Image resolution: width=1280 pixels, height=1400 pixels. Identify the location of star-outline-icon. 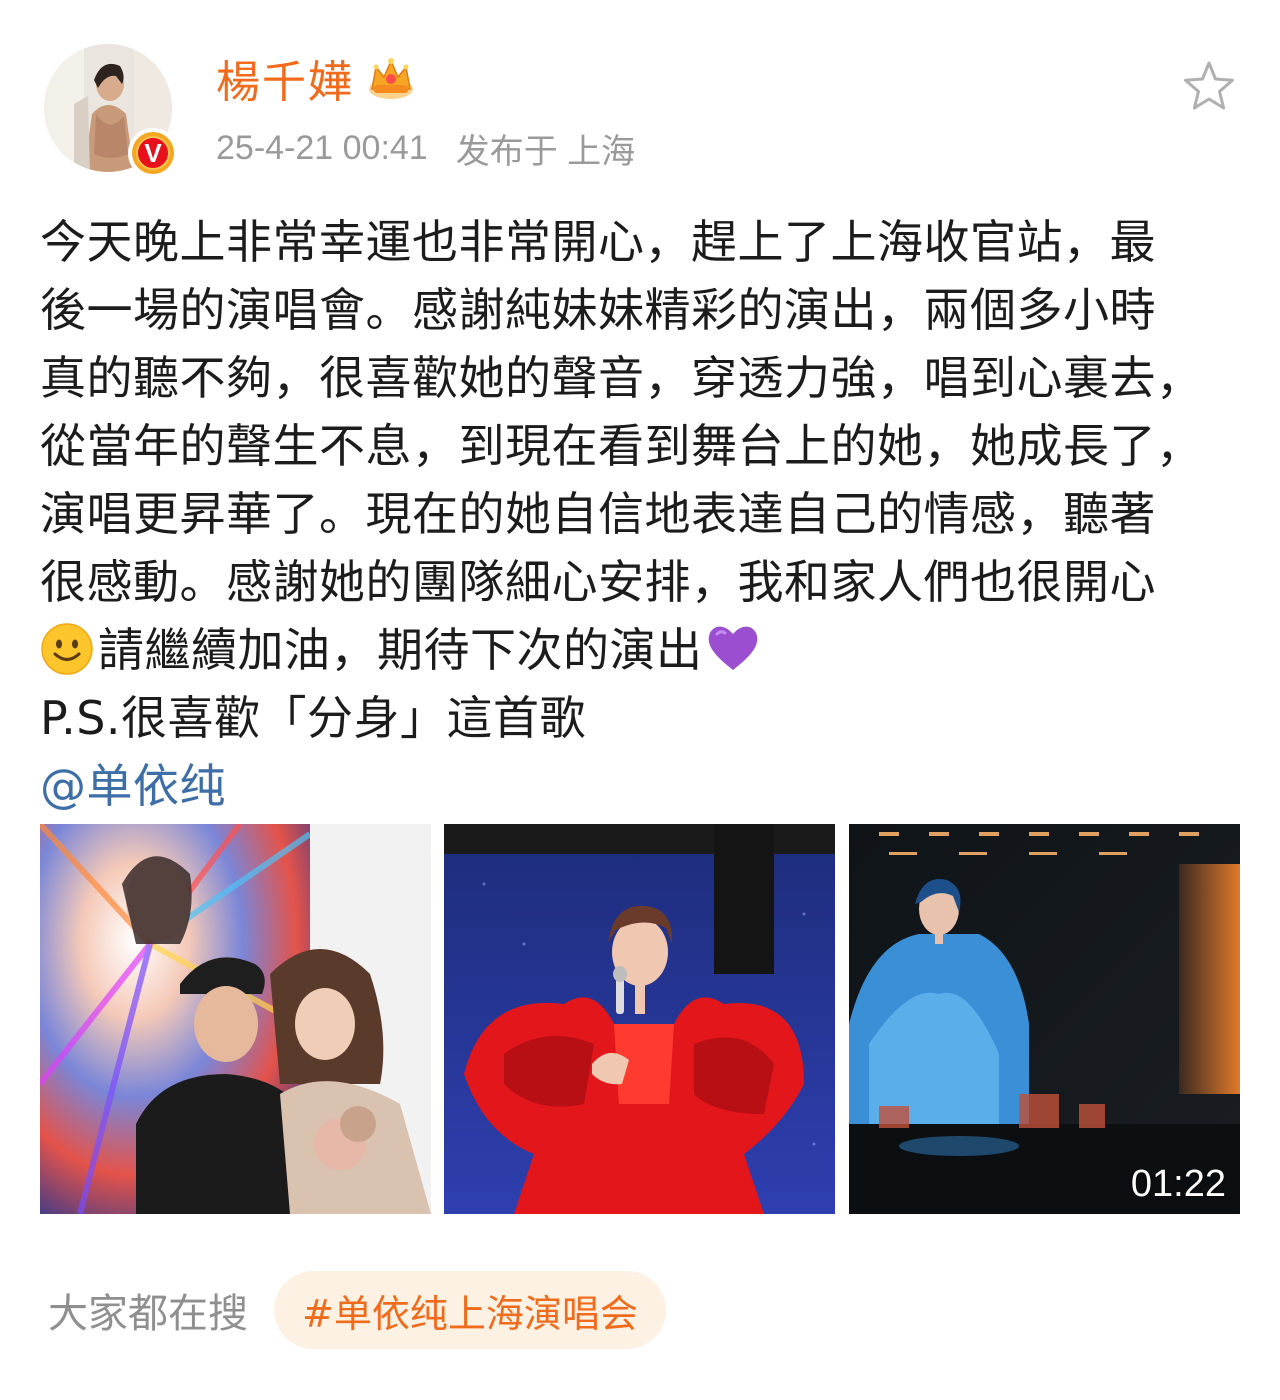
(1209, 87).